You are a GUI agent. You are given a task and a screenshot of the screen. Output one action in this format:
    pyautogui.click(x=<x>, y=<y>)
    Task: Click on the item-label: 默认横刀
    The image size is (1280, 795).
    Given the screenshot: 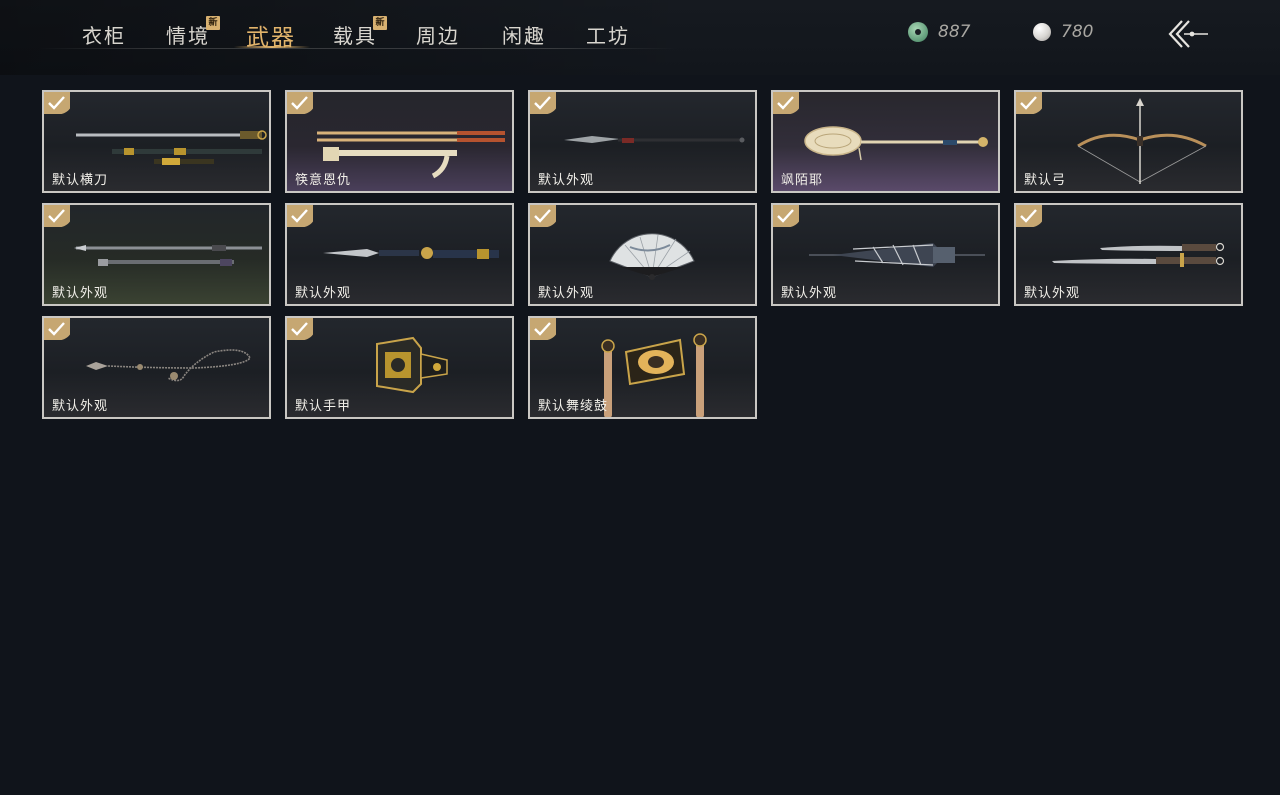 What is the action you would take?
    pyautogui.click(x=80, y=180)
    